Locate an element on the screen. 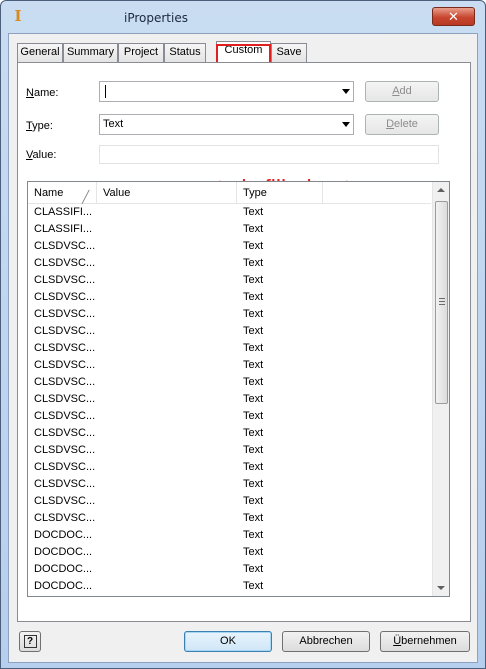 This screenshot has width=486, height=669. grip-icon is located at coordinates (442, 301).